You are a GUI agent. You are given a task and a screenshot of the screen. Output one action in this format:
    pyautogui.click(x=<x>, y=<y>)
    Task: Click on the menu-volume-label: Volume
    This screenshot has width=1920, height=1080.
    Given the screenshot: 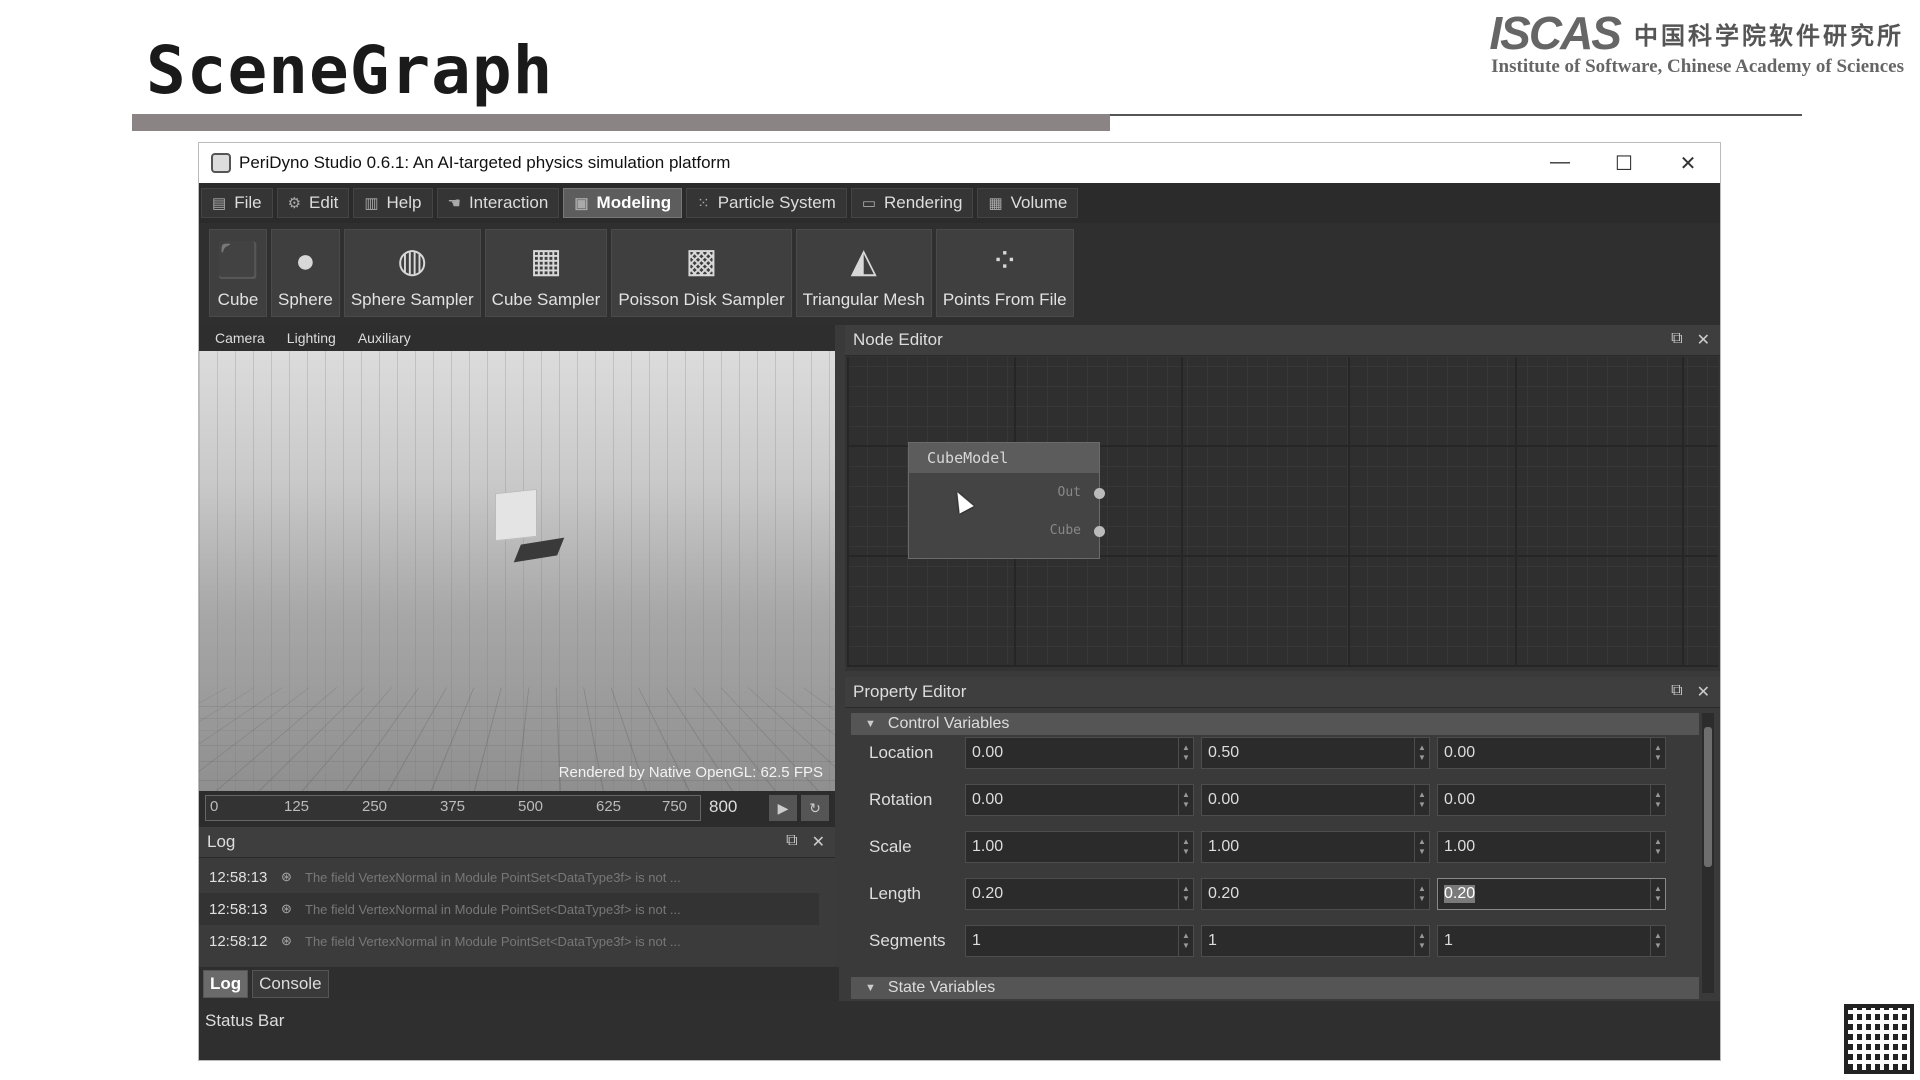 What is the action you would take?
    pyautogui.click(x=1039, y=202)
    